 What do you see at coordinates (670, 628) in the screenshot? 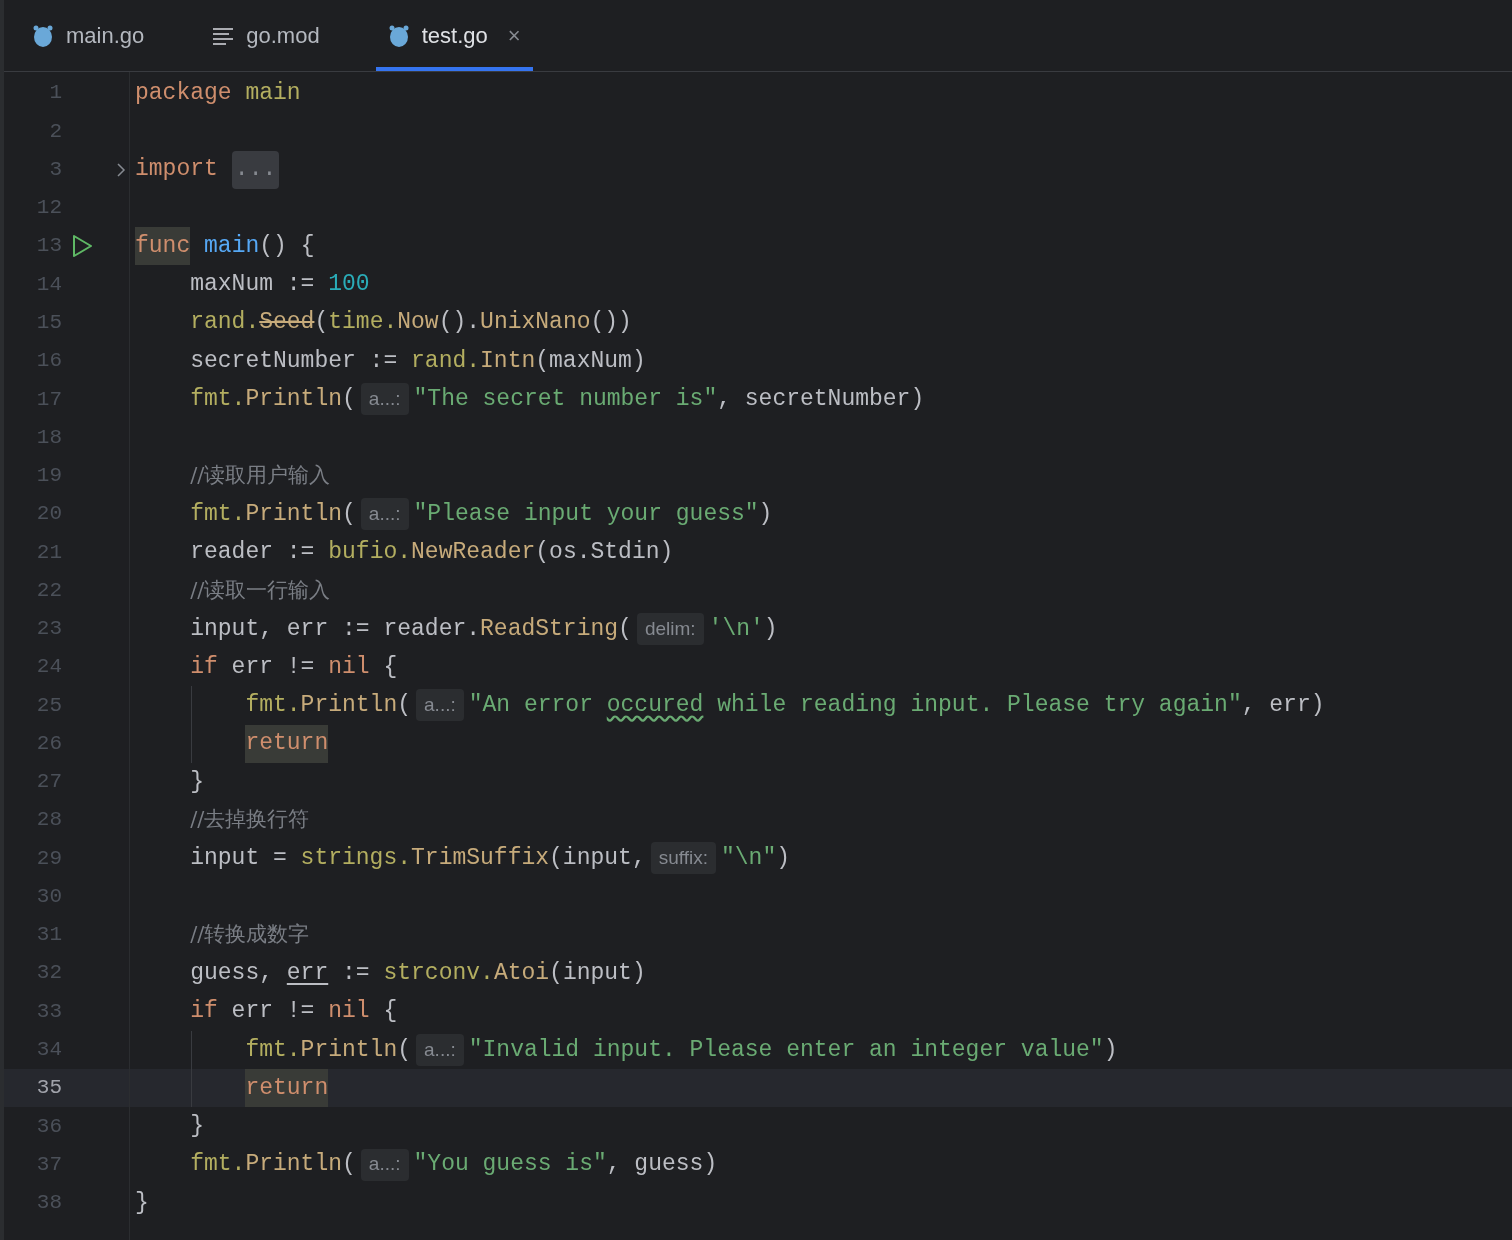
I see `parameter-hint: delim:` at bounding box center [670, 628].